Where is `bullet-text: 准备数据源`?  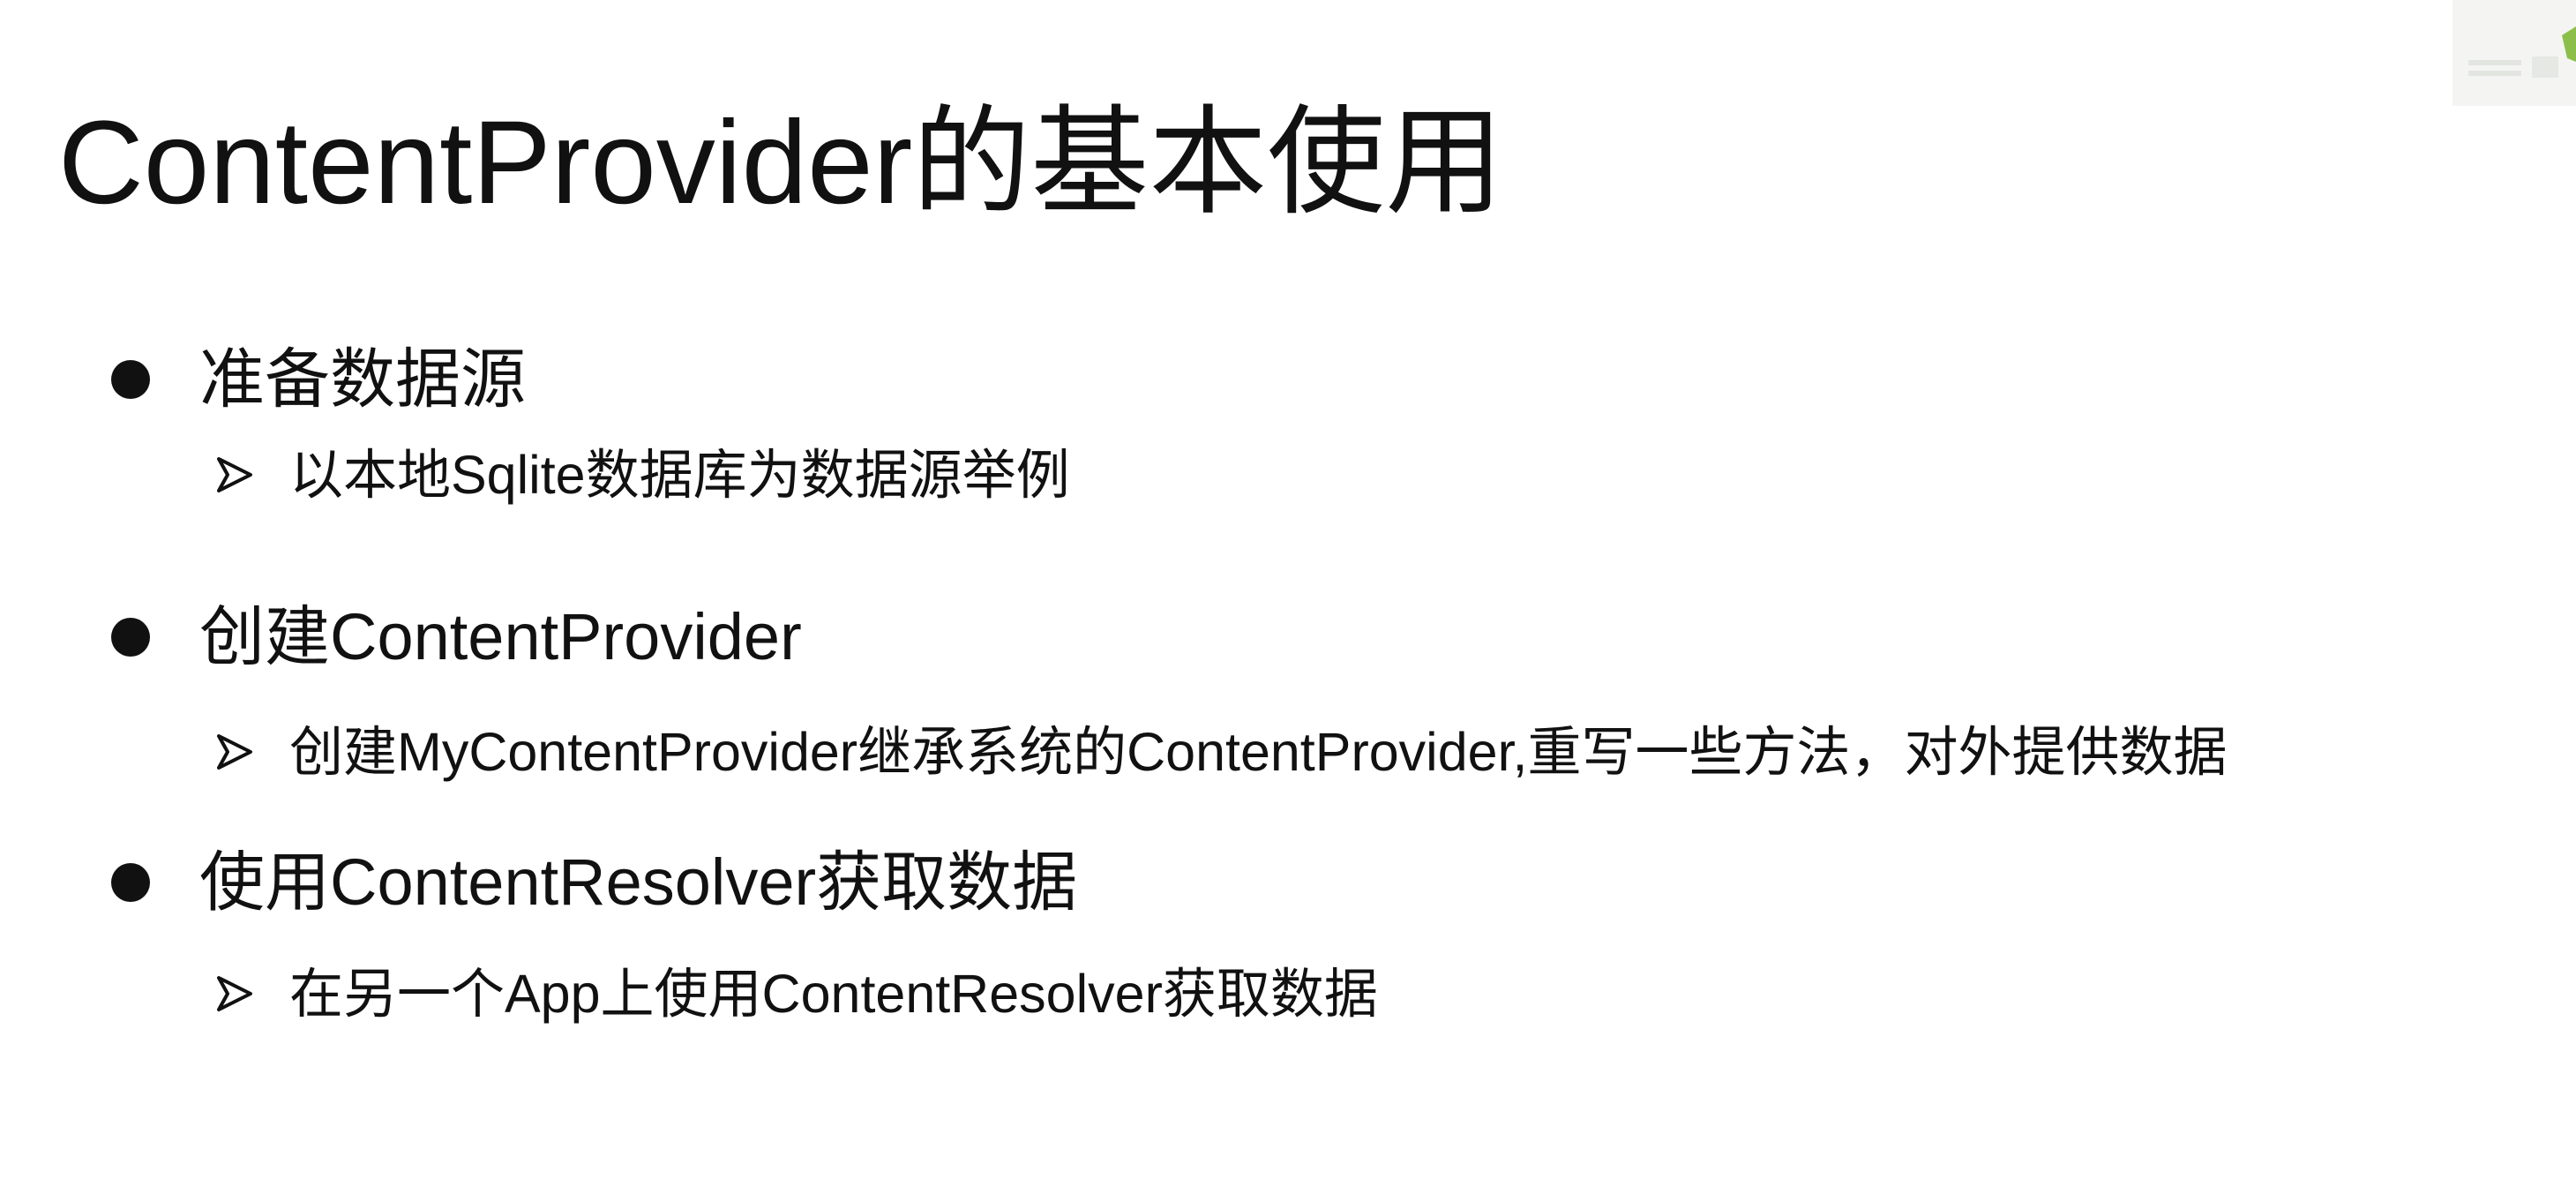
bullet-text: 准备数据源 is located at coordinates (363, 379).